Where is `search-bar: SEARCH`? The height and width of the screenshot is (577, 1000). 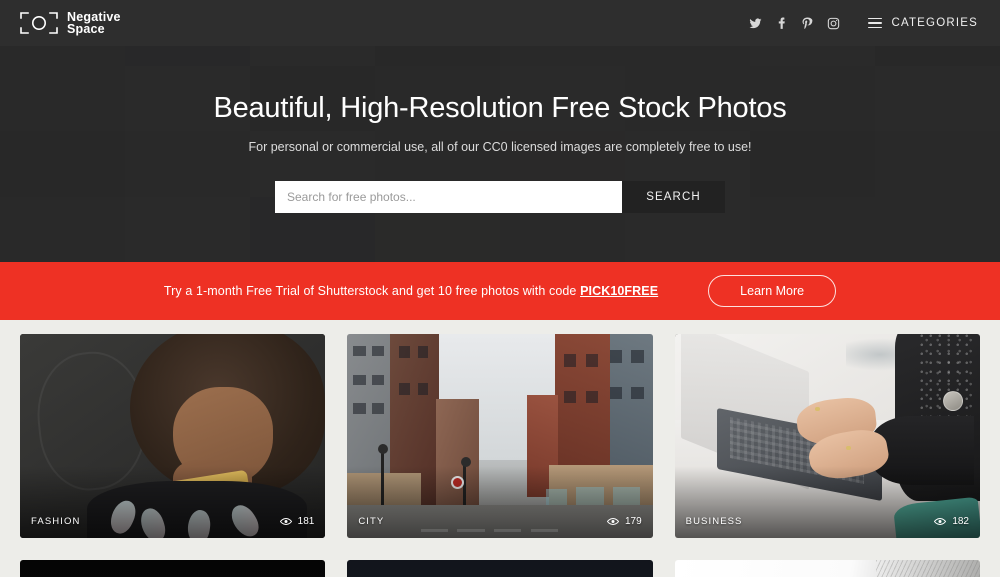
search-bar: SEARCH is located at coordinates (500, 196).